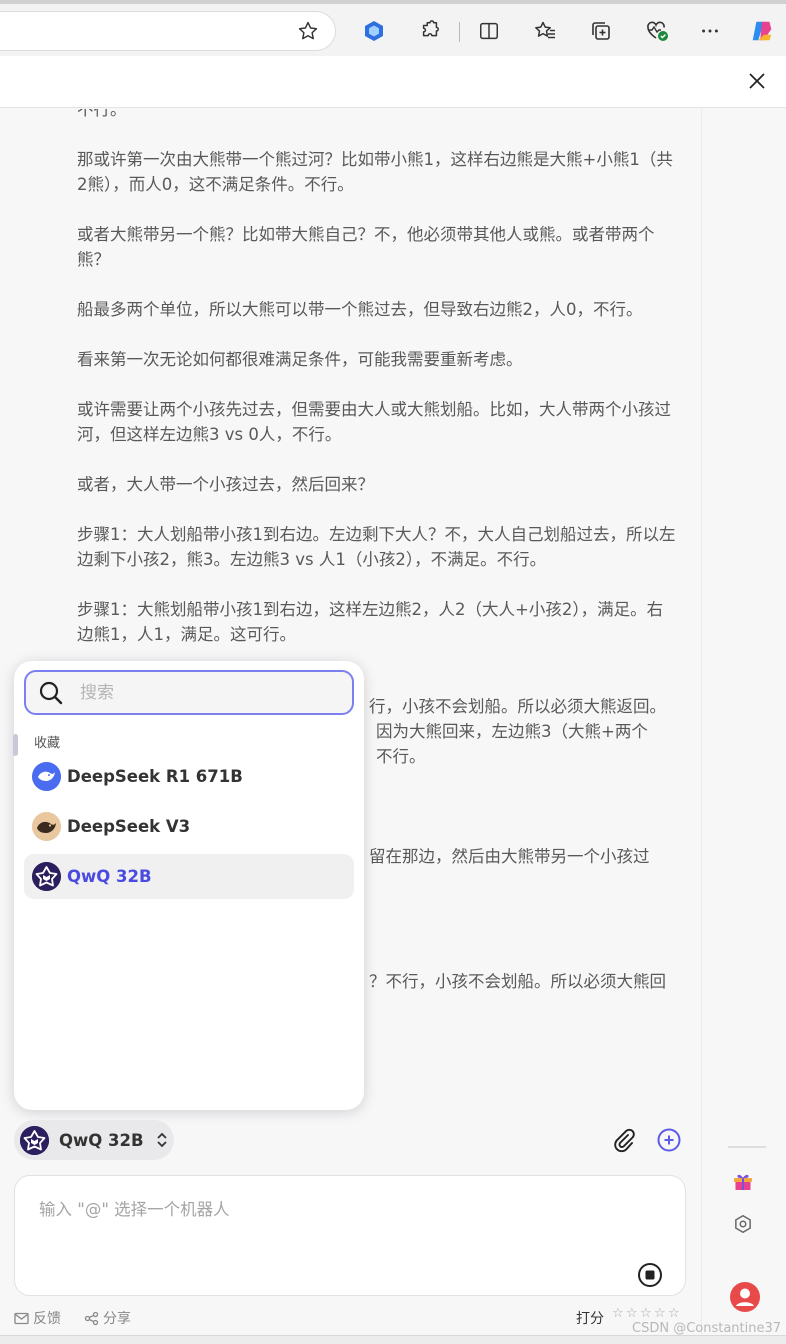 The width and height of the screenshot is (786, 1344). I want to click on model-item-deepseek-v3: DeepSeek V3, so click(189, 826).